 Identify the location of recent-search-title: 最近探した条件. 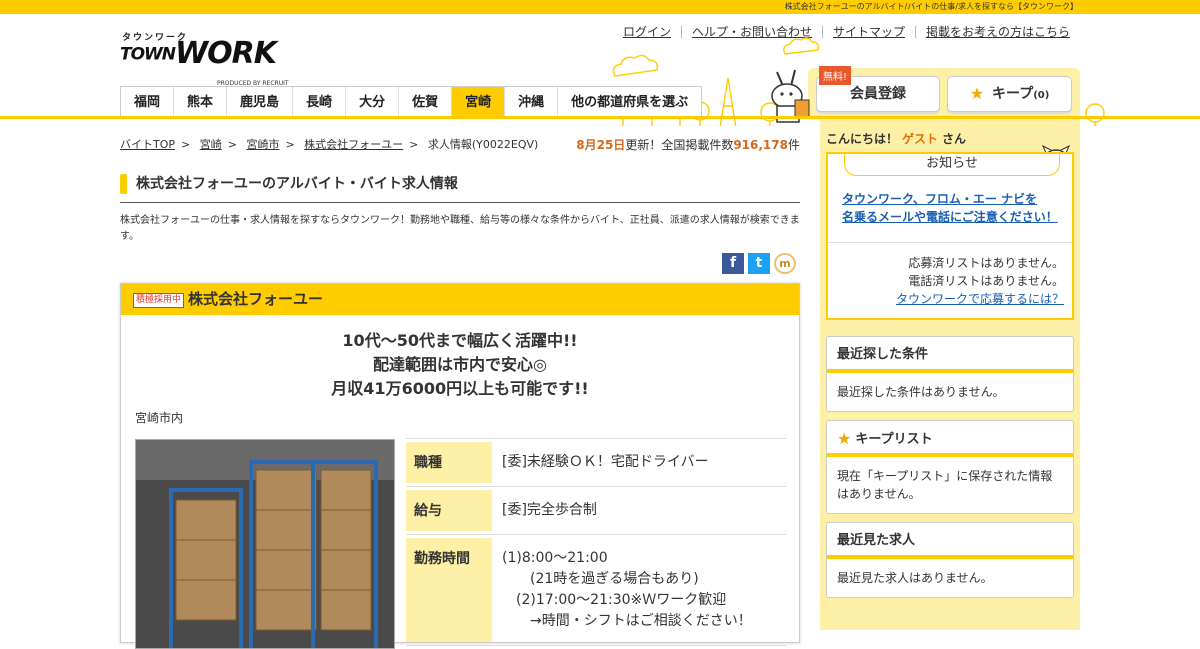
(950, 355).